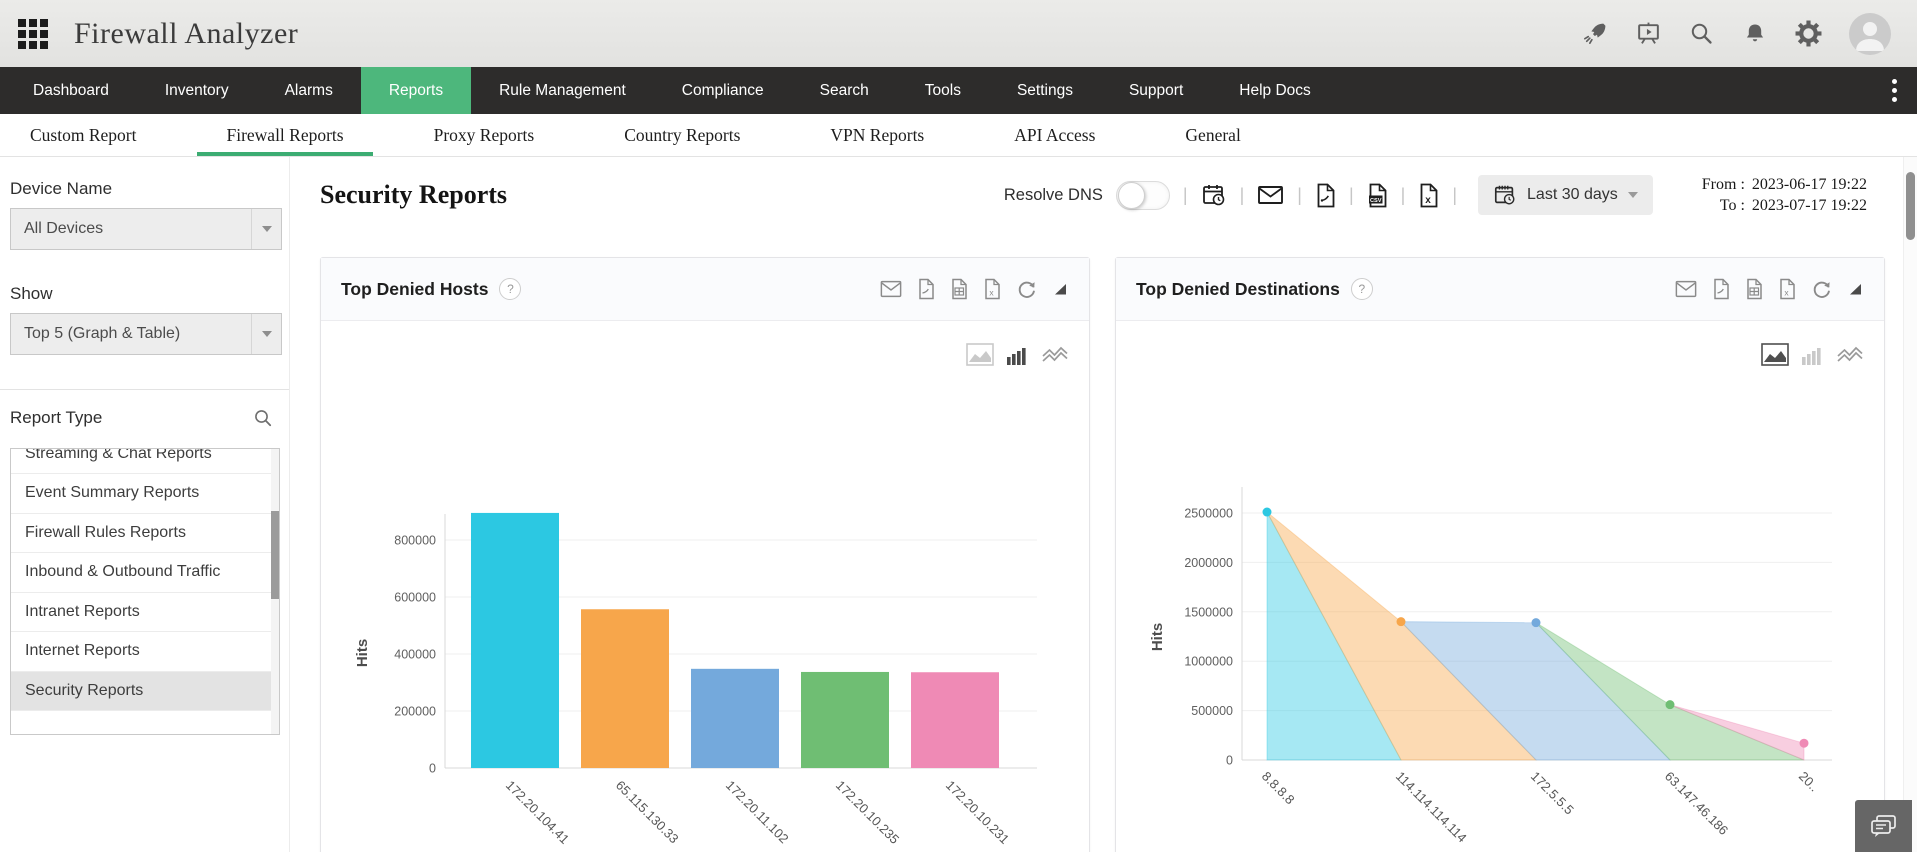  I want to click on nav-item-dashboard: Dashboard, so click(68, 90).